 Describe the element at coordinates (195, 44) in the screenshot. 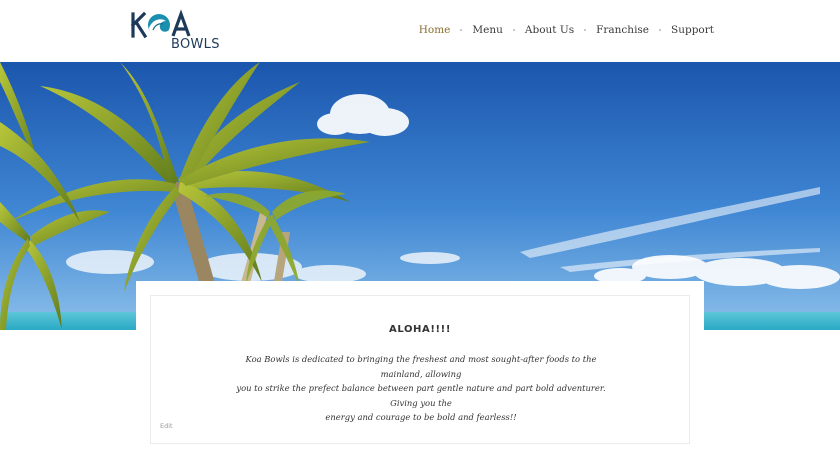

I see `logo-wordmark: BOWLS` at that location.